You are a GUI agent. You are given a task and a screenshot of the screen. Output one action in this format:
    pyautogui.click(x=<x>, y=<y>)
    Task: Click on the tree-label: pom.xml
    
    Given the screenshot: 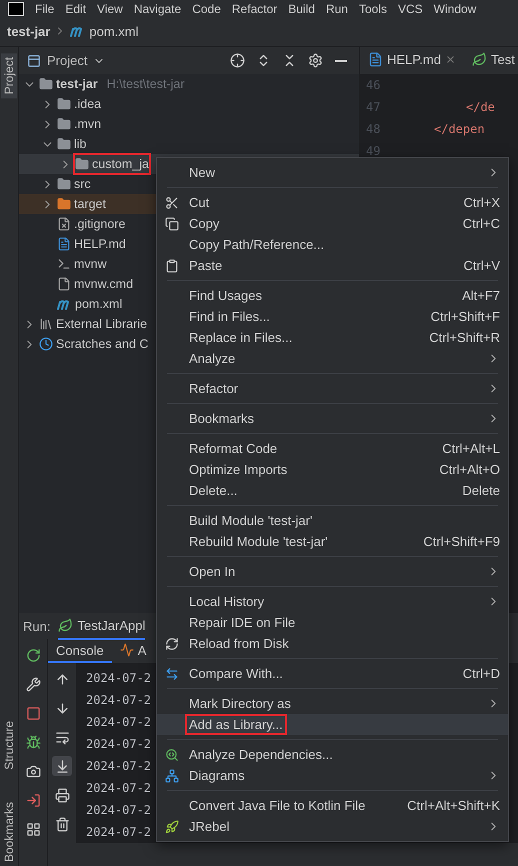 What is the action you would take?
    pyautogui.click(x=98, y=304)
    